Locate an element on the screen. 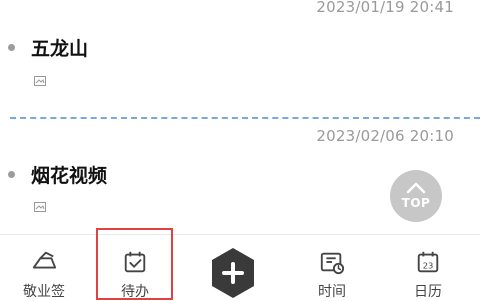 Image resolution: width=480 pixels, height=301 pixels. nav-item-time: 时间 is located at coordinates (332, 268).